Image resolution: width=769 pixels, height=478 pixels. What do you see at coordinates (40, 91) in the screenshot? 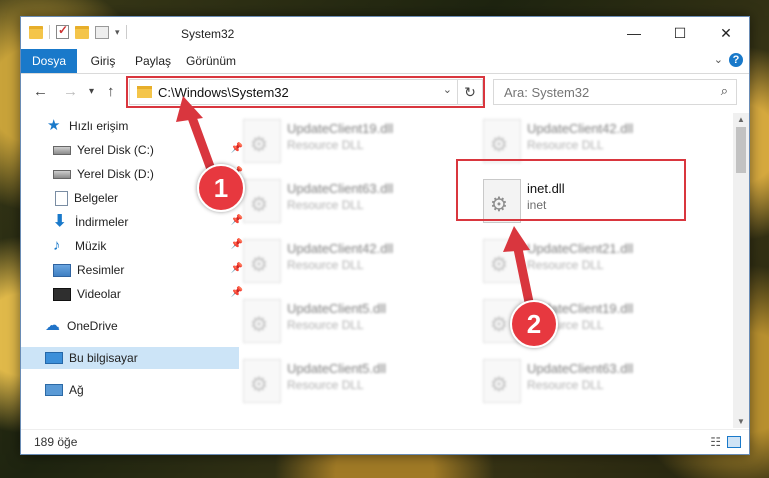
I see `back-arrow-icon: ←` at bounding box center [40, 91].